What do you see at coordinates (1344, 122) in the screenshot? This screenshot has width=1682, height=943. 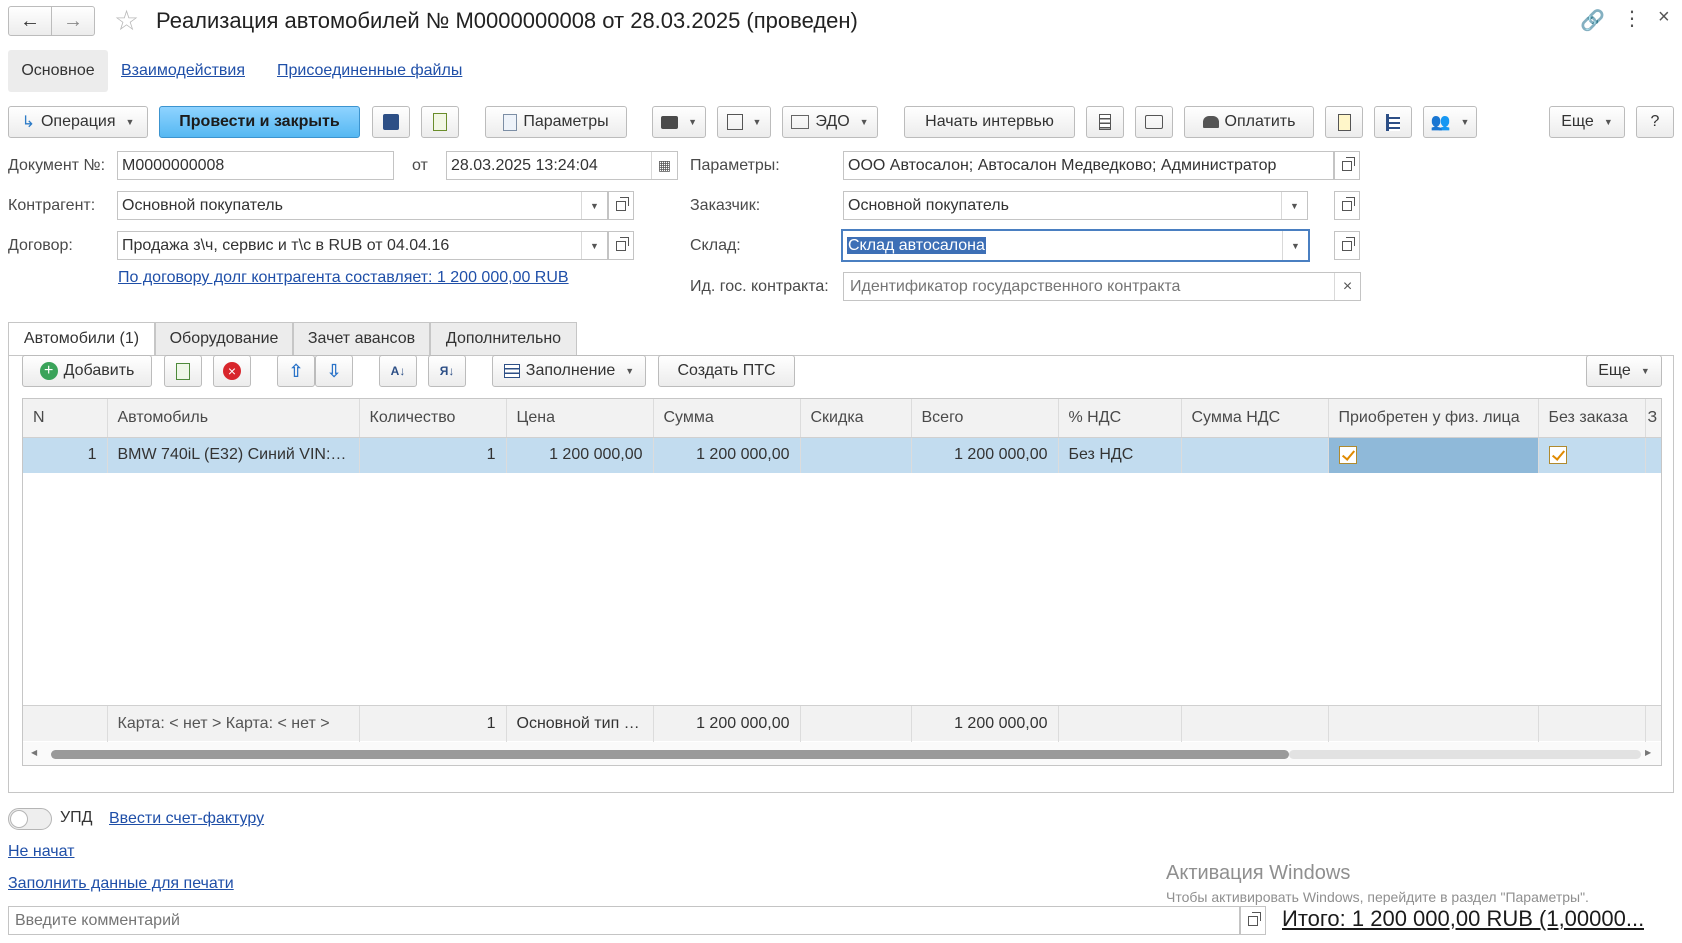 I see `report-button` at bounding box center [1344, 122].